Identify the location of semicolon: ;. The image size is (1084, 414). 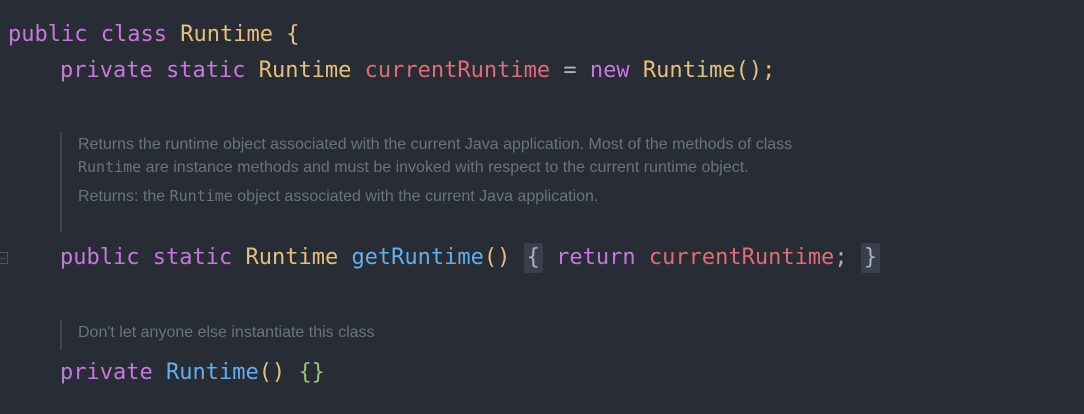
(841, 257).